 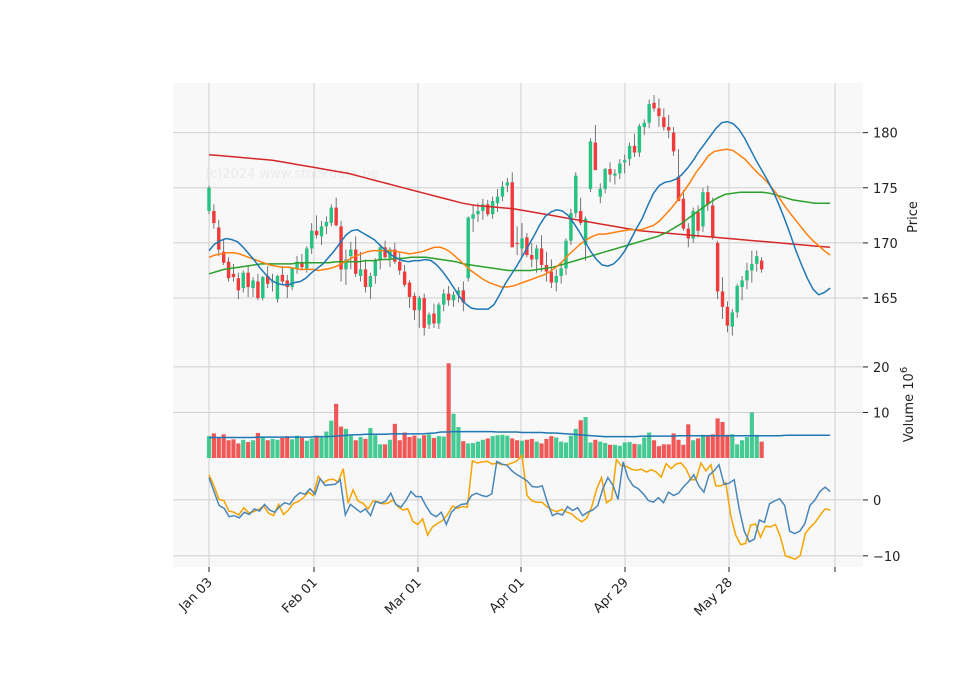 What do you see at coordinates (518, 512) in the screenshot?
I see `oscillator-panel-background` at bounding box center [518, 512].